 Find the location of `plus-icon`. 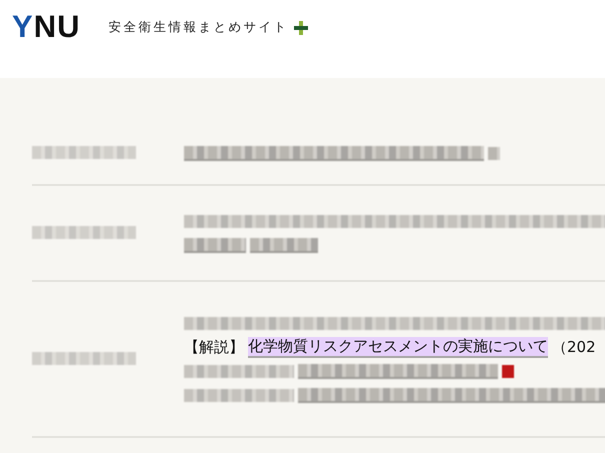

plus-icon is located at coordinates (301, 27).